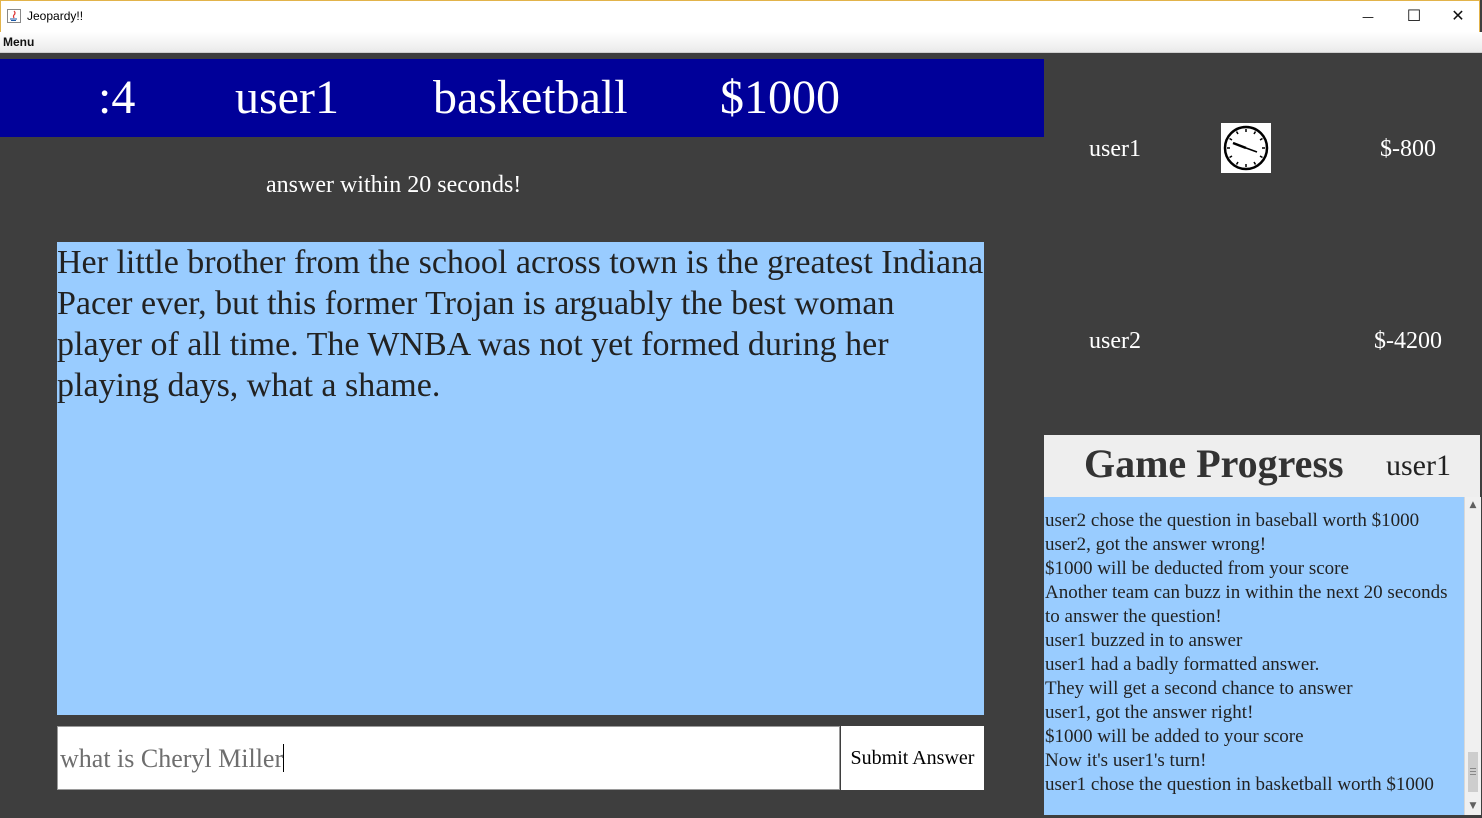  I want to click on scroll-down-icon: ▼, so click(1473, 806).